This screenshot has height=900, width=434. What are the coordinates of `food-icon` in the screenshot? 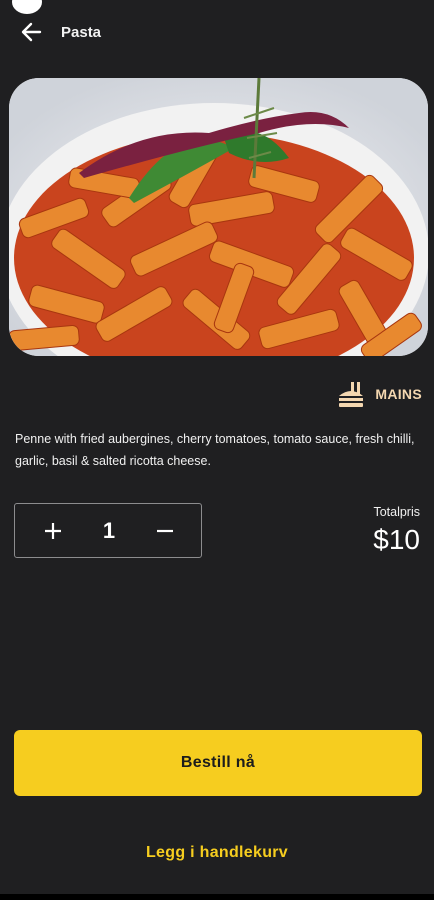 It's located at (351, 394).